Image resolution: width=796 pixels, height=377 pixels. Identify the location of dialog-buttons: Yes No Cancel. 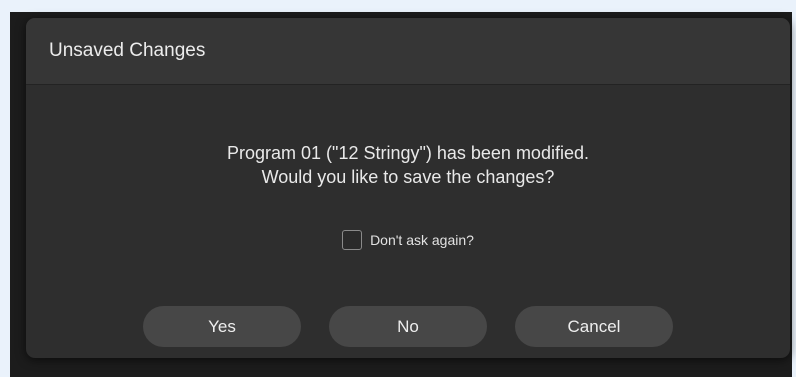
(408, 326).